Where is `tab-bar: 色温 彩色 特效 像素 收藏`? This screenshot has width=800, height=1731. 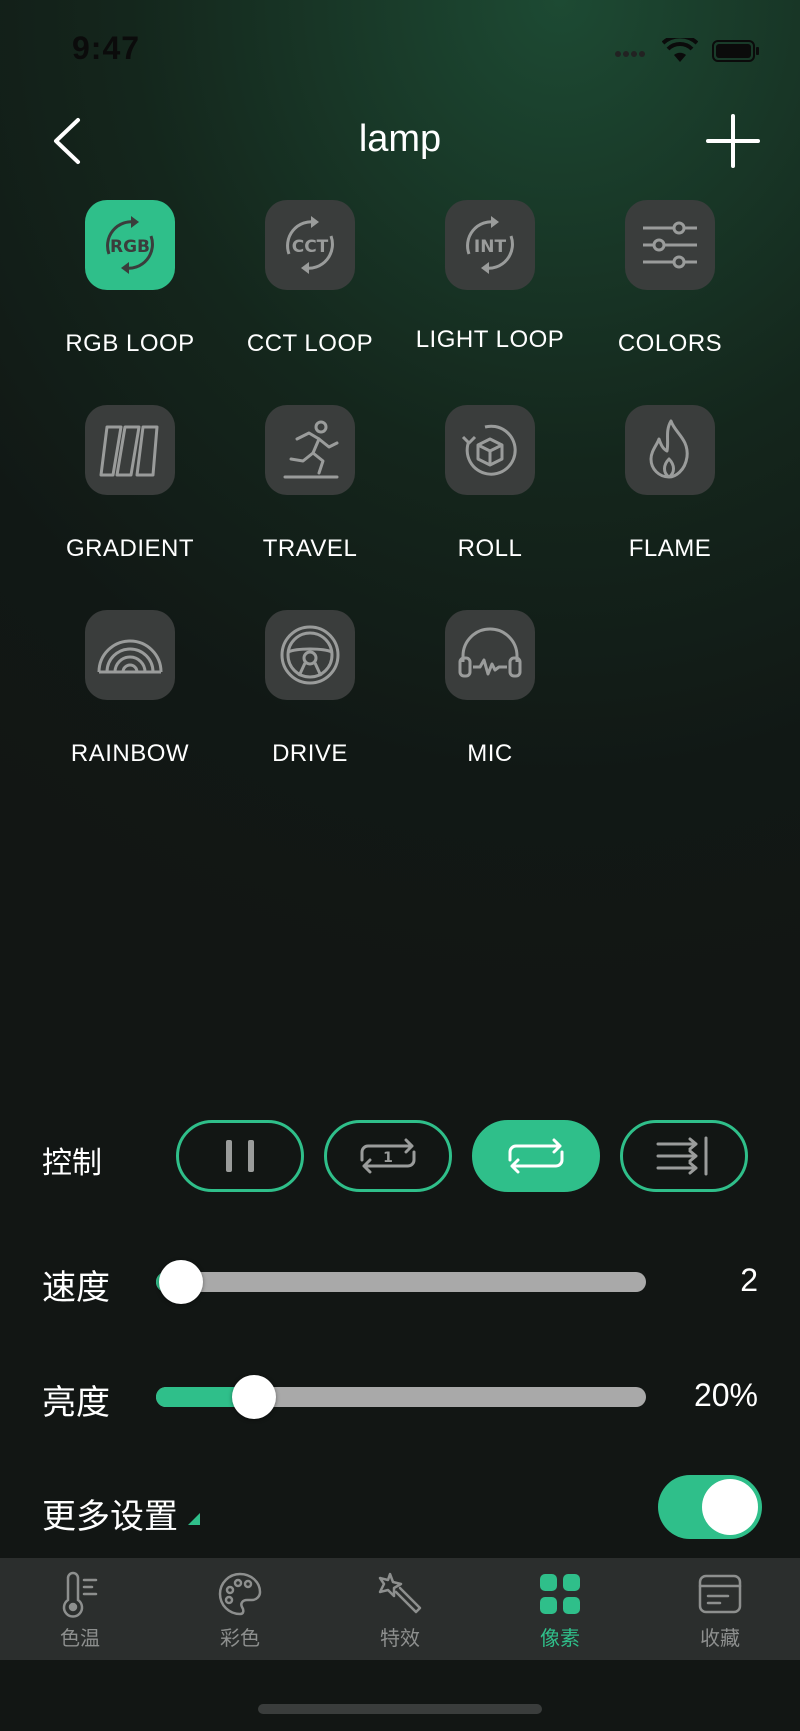
tab-bar: 色温 彩色 特效 像素 收藏 is located at coordinates (400, 1609).